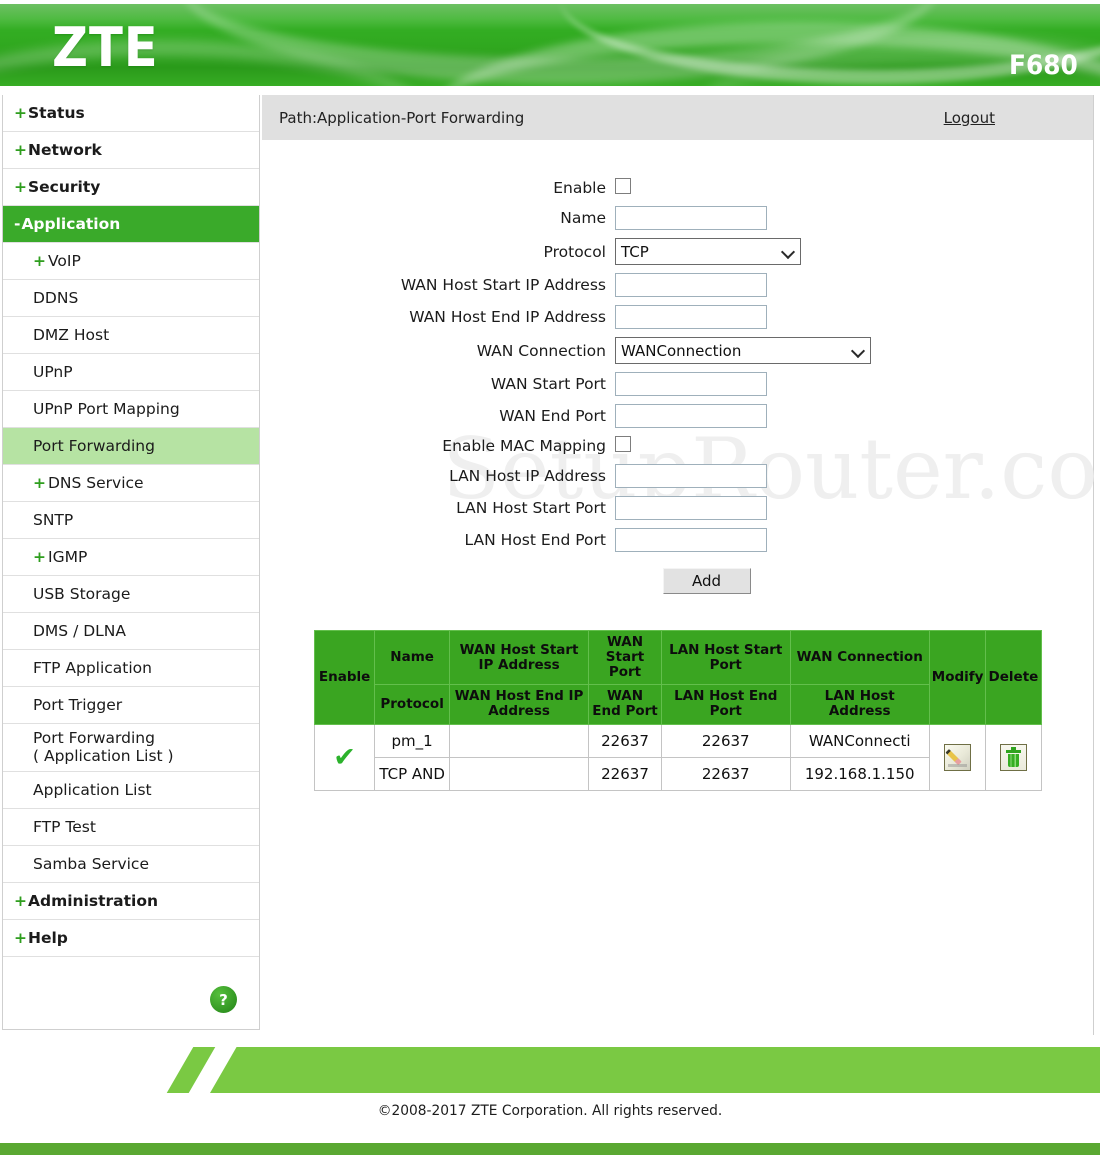 Image resolution: width=1100 pixels, height=1155 pixels. What do you see at coordinates (691, 476) in the screenshot?
I see `input-lan-host-ip-address` at bounding box center [691, 476].